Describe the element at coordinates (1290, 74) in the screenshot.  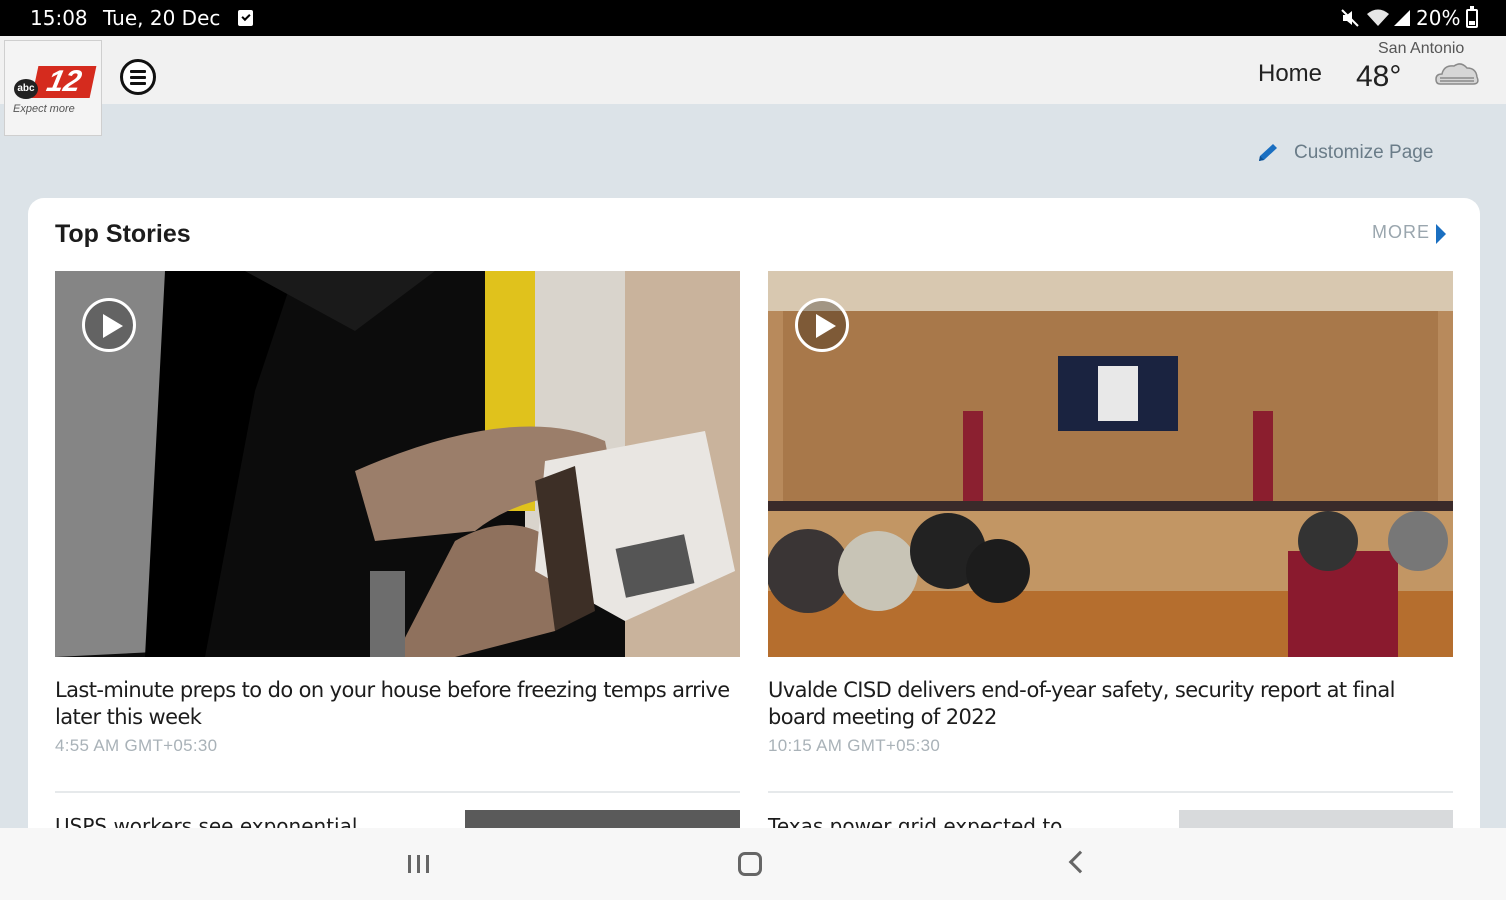
I see `nav-home-link: Home` at that location.